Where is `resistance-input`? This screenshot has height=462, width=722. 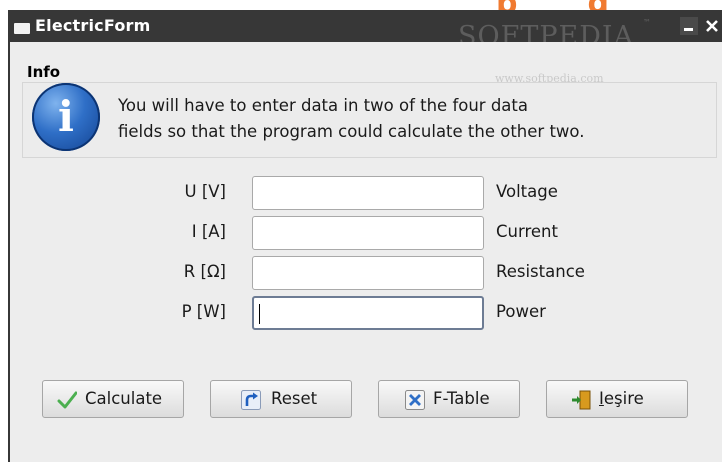 resistance-input is located at coordinates (368, 273).